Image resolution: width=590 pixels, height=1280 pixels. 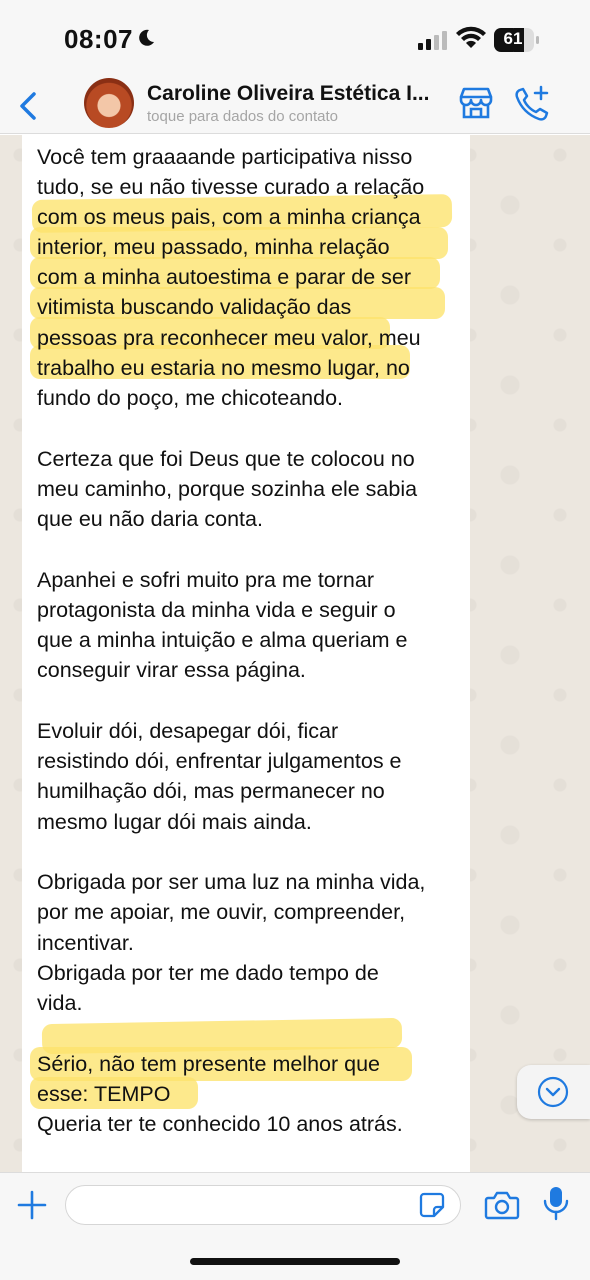 What do you see at coordinates (222, 640) in the screenshot?
I see `message-line: que a minha intuição e alma queriam e` at bounding box center [222, 640].